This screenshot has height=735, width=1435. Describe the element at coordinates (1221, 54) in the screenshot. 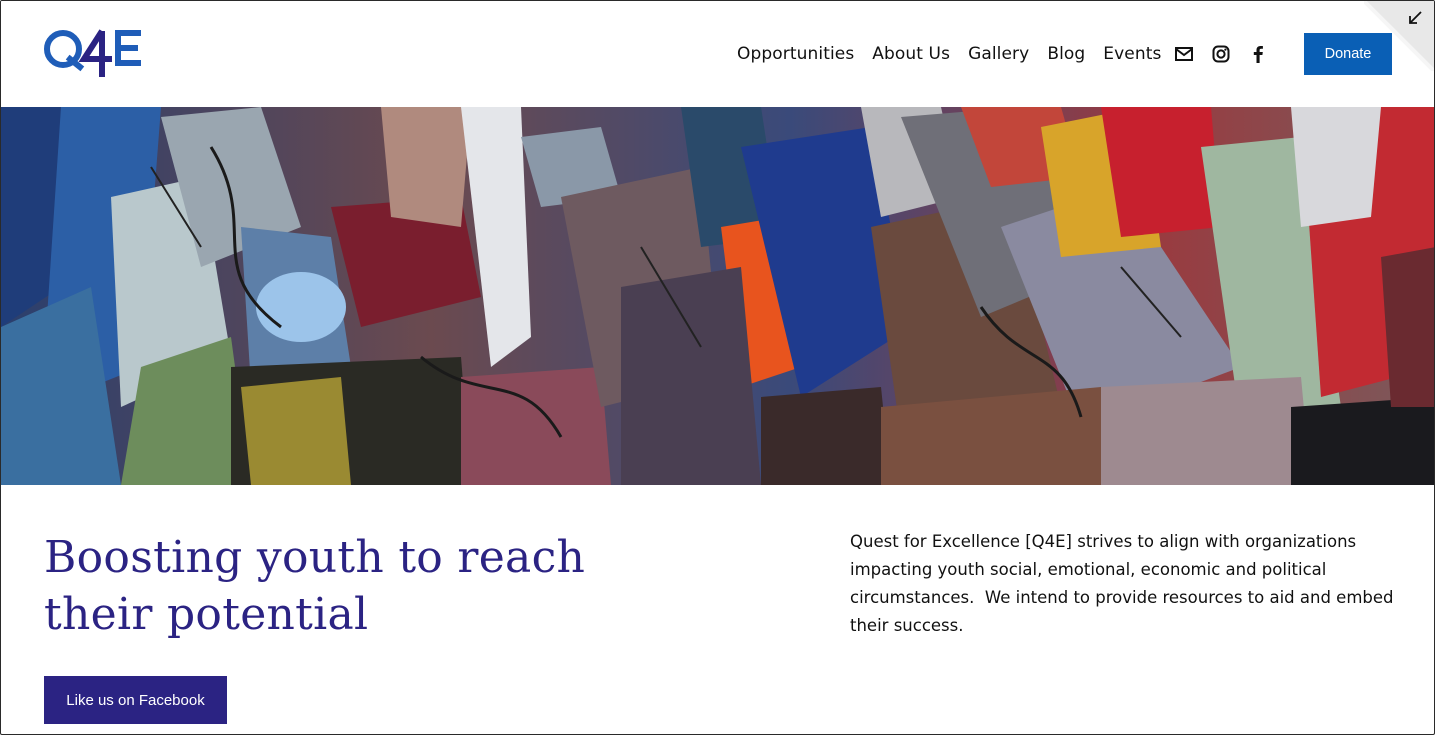

I see `instagram-icon` at that location.